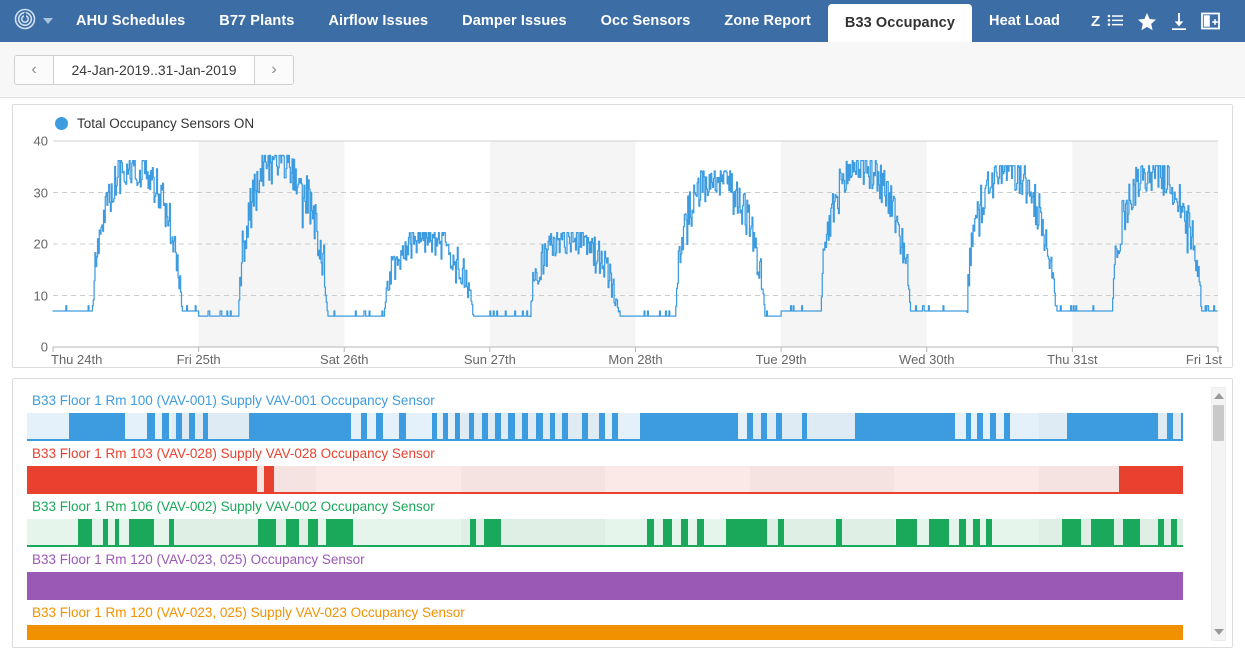 The width and height of the screenshot is (1245, 660). What do you see at coordinates (25, 21) in the screenshot?
I see `spiral-target-logo-icon` at bounding box center [25, 21].